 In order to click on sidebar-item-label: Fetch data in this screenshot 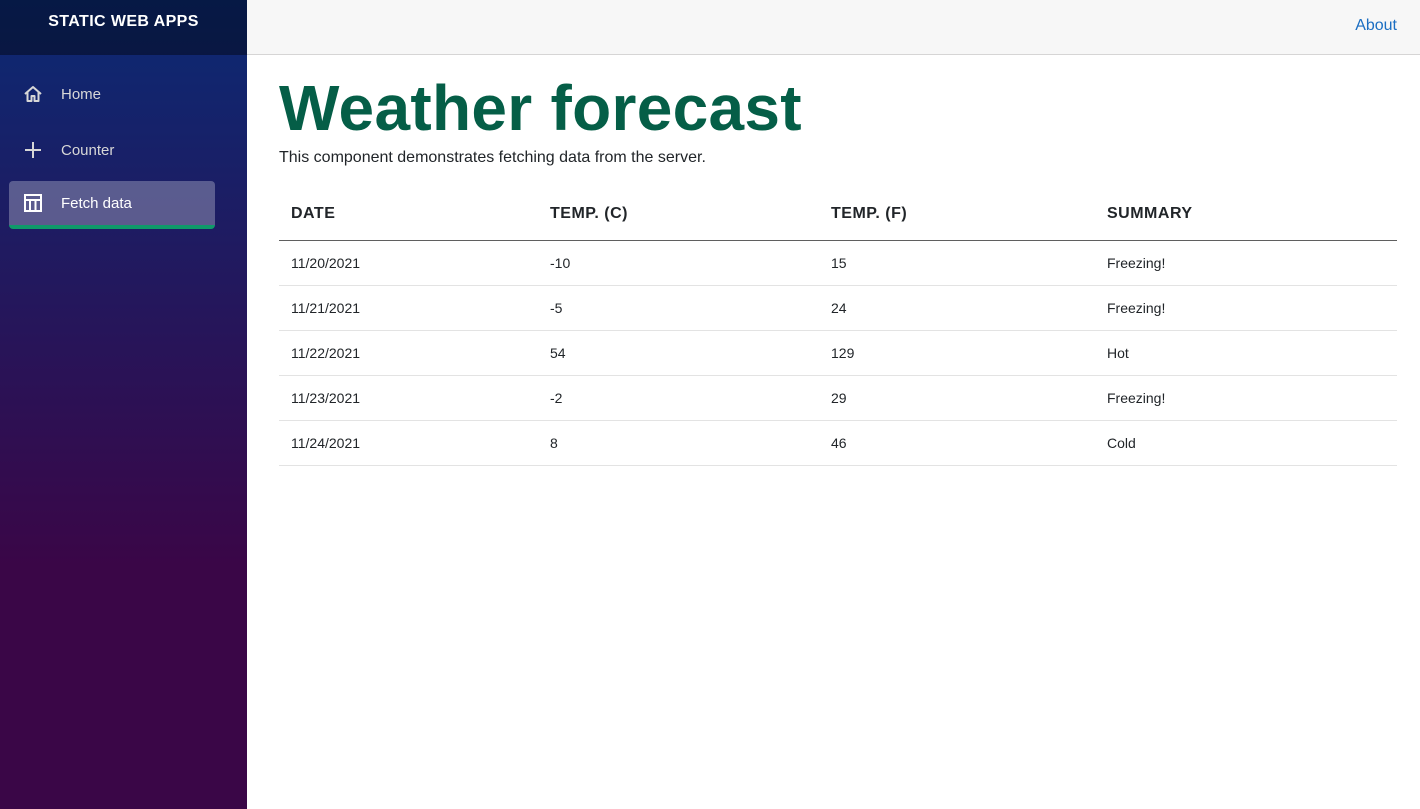, I will do `click(96, 203)`.